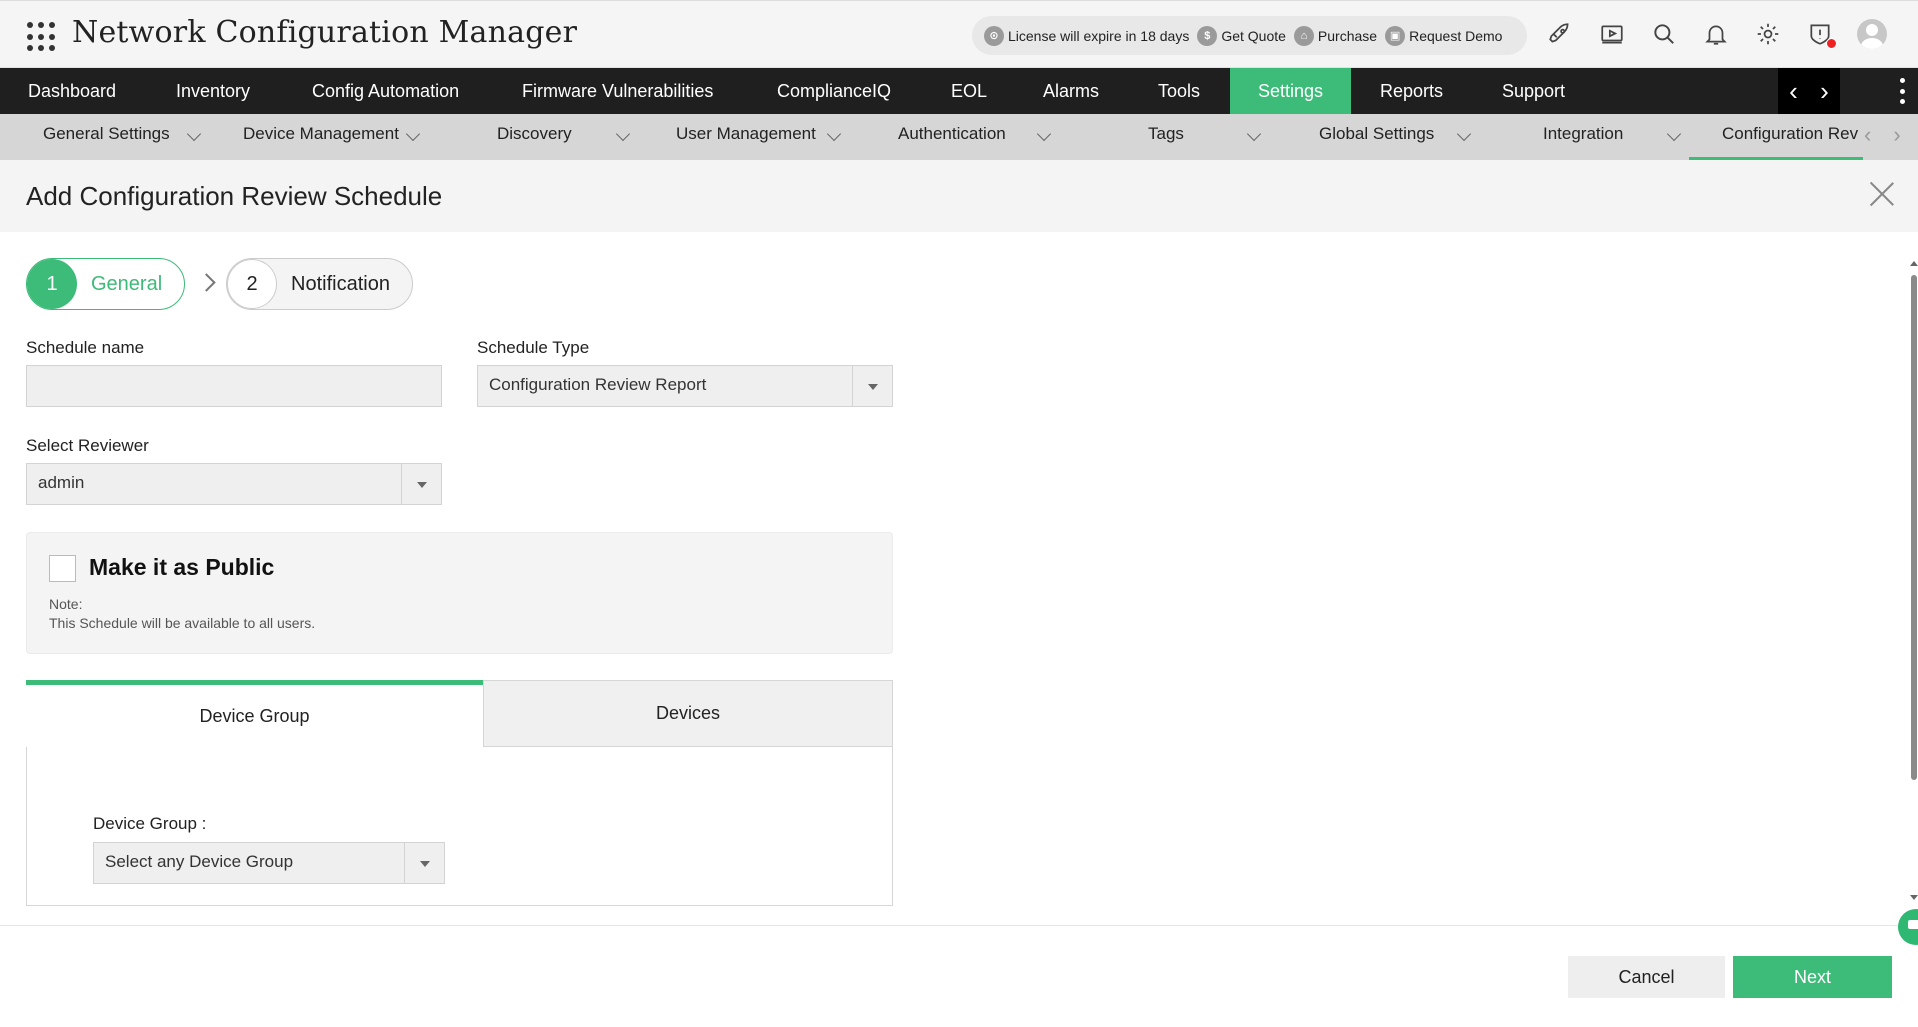  I want to click on reviewer-value: admin, so click(61, 482).